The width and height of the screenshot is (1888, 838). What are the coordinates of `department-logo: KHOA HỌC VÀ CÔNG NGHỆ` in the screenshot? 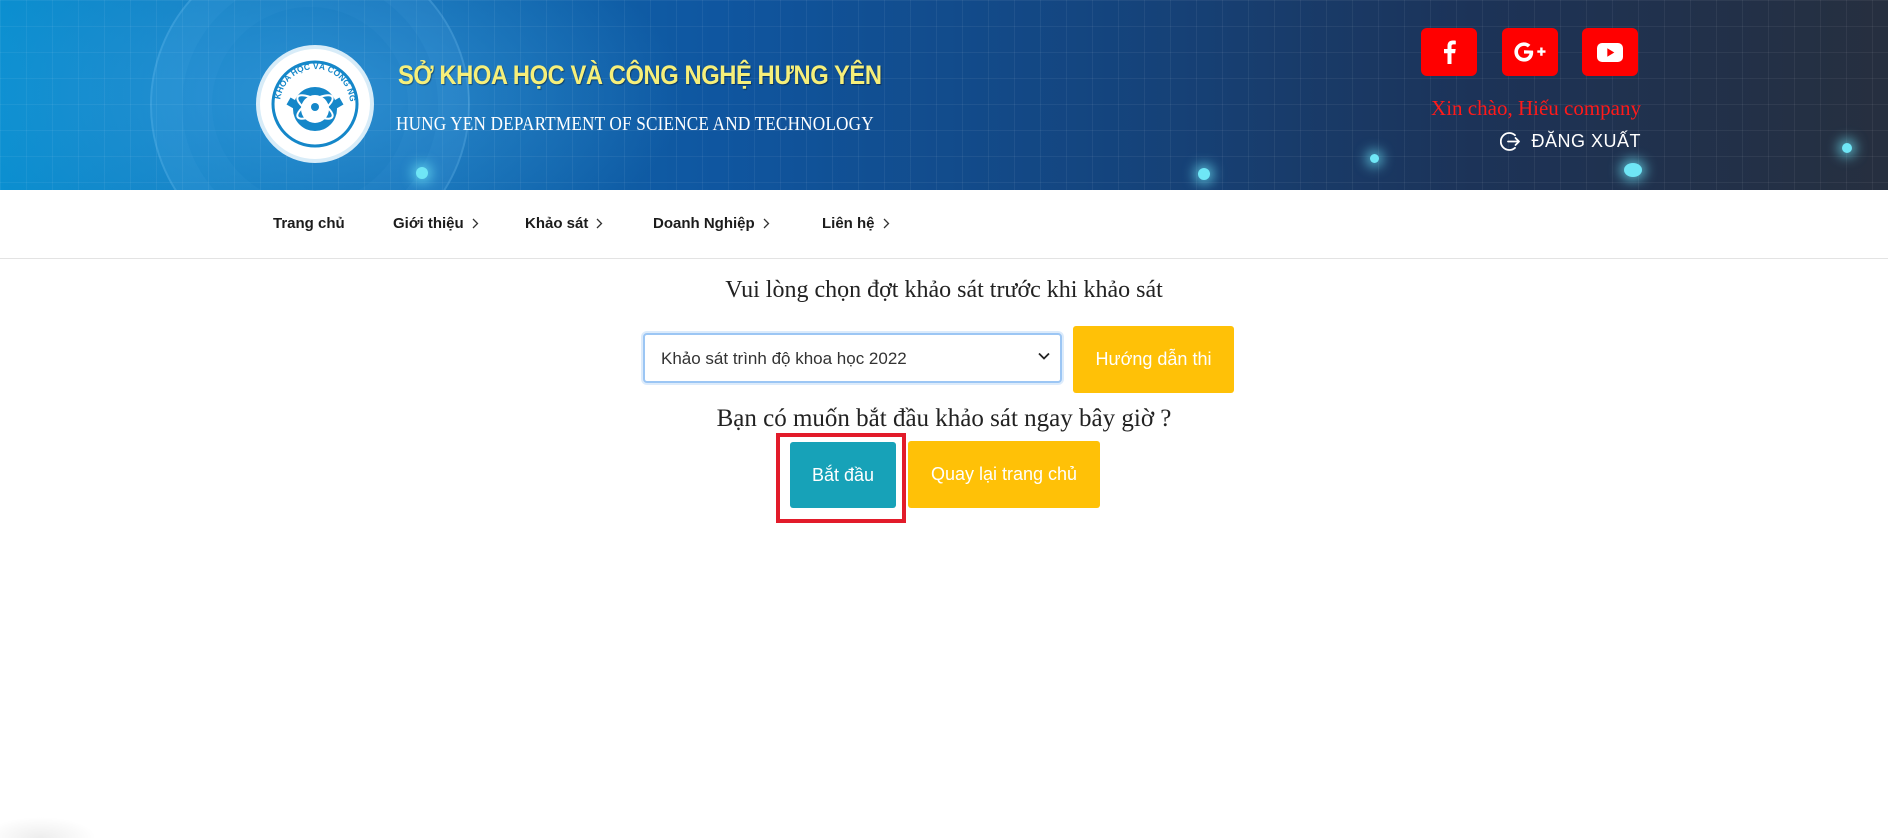 It's located at (315, 104).